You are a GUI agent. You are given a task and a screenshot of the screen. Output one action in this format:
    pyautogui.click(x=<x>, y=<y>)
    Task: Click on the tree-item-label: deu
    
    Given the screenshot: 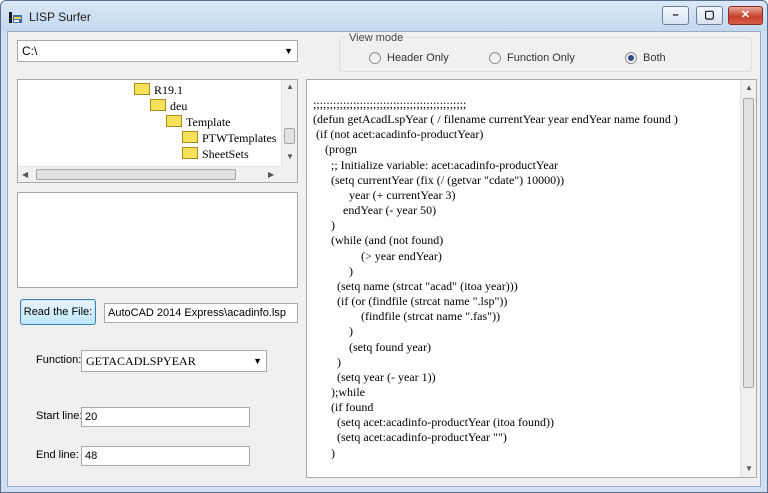 What is the action you would take?
    pyautogui.click(x=179, y=106)
    